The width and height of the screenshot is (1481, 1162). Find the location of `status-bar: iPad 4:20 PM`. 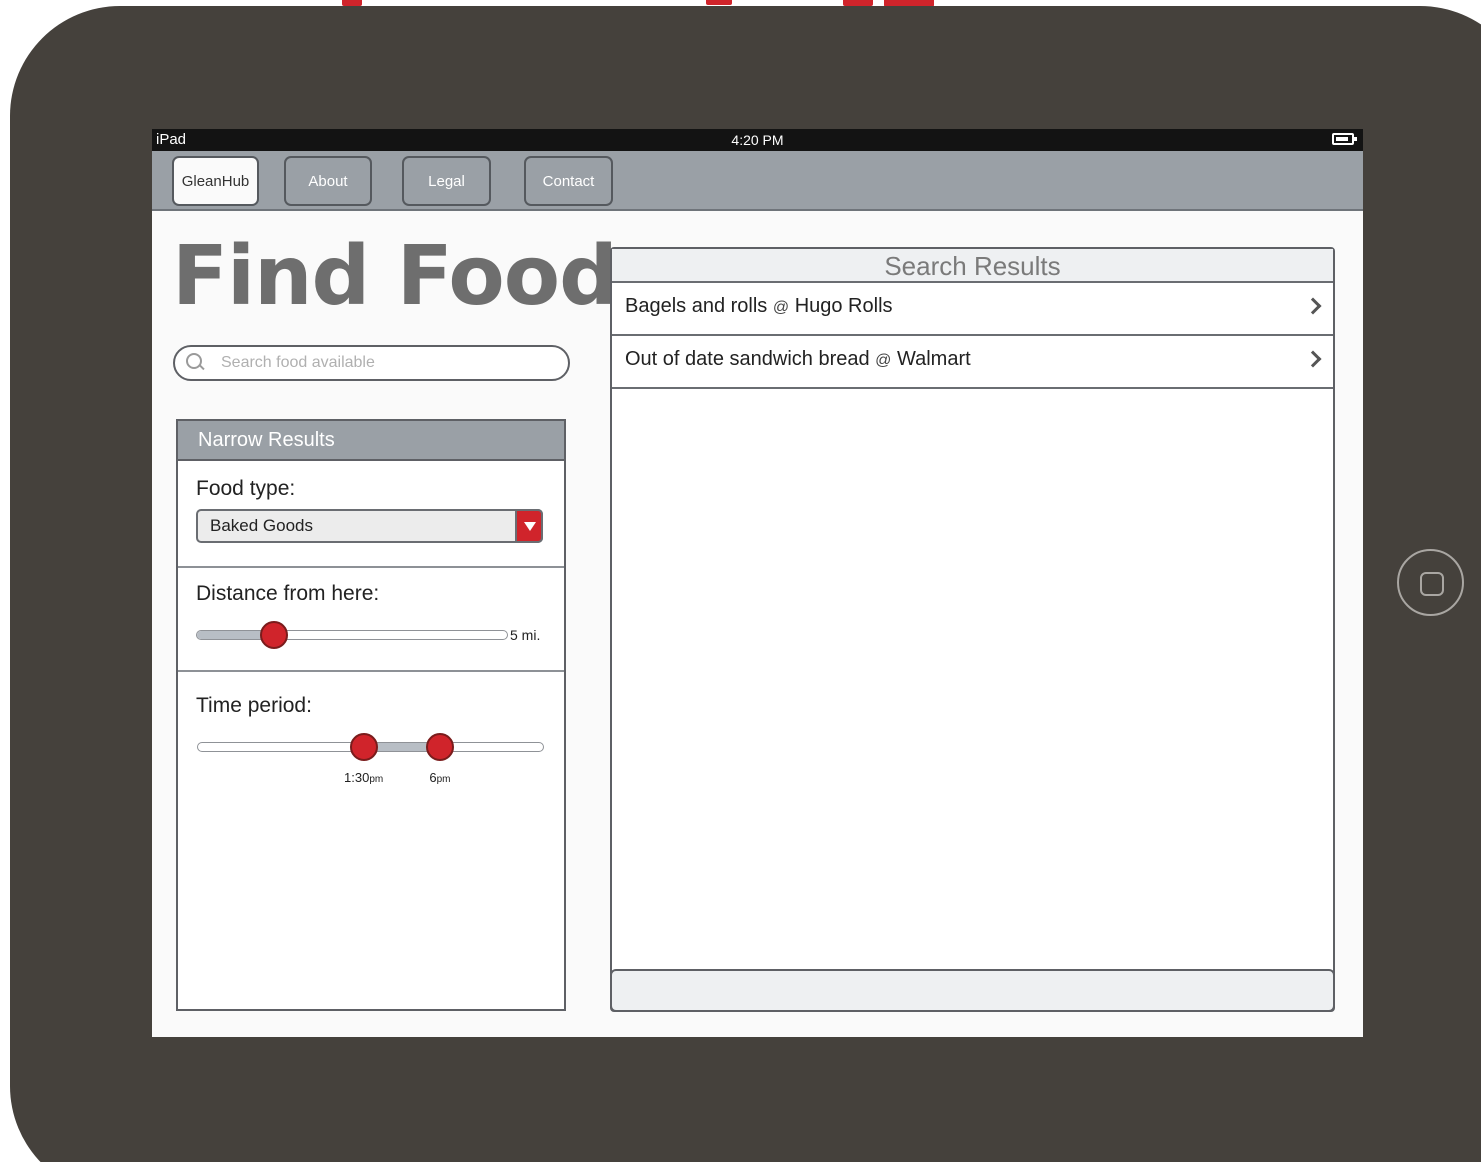

status-bar: iPad 4:20 PM is located at coordinates (757, 140).